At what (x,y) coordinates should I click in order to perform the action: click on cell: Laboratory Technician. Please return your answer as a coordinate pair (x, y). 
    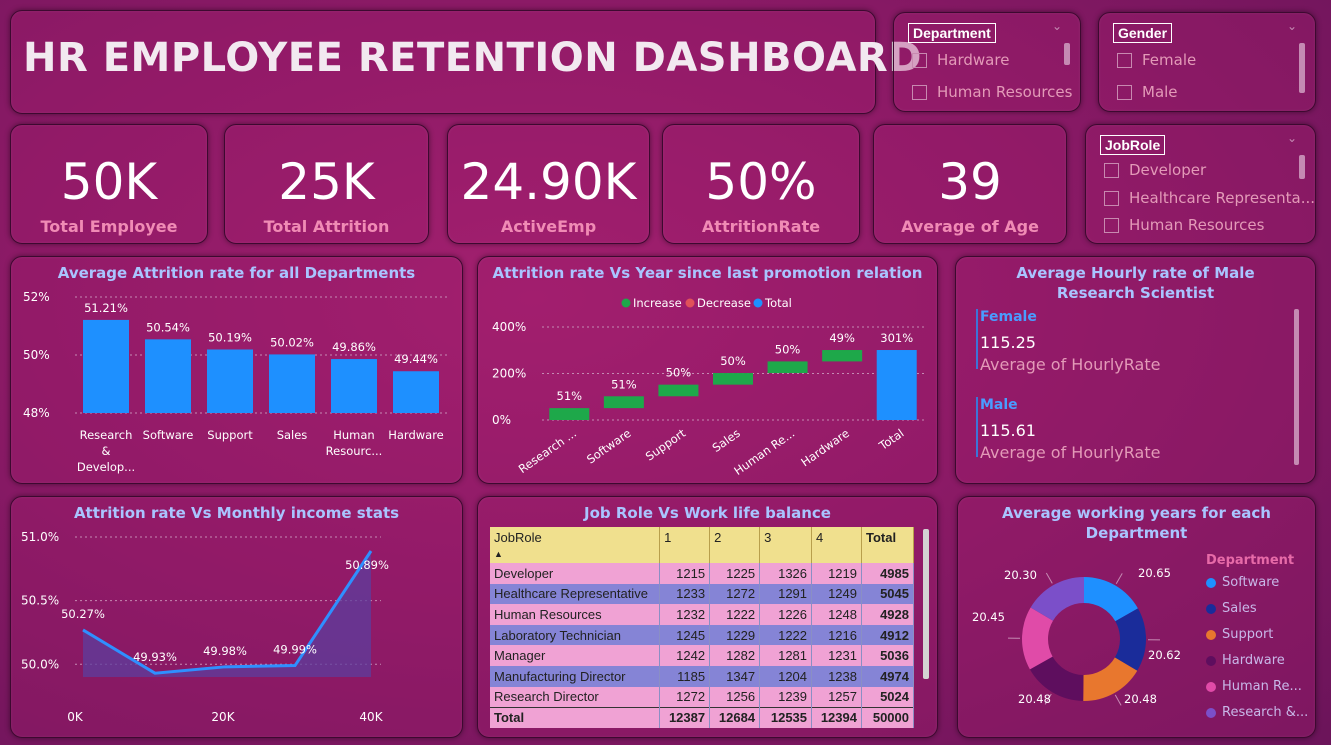
    Looking at the image, I should click on (575, 635).